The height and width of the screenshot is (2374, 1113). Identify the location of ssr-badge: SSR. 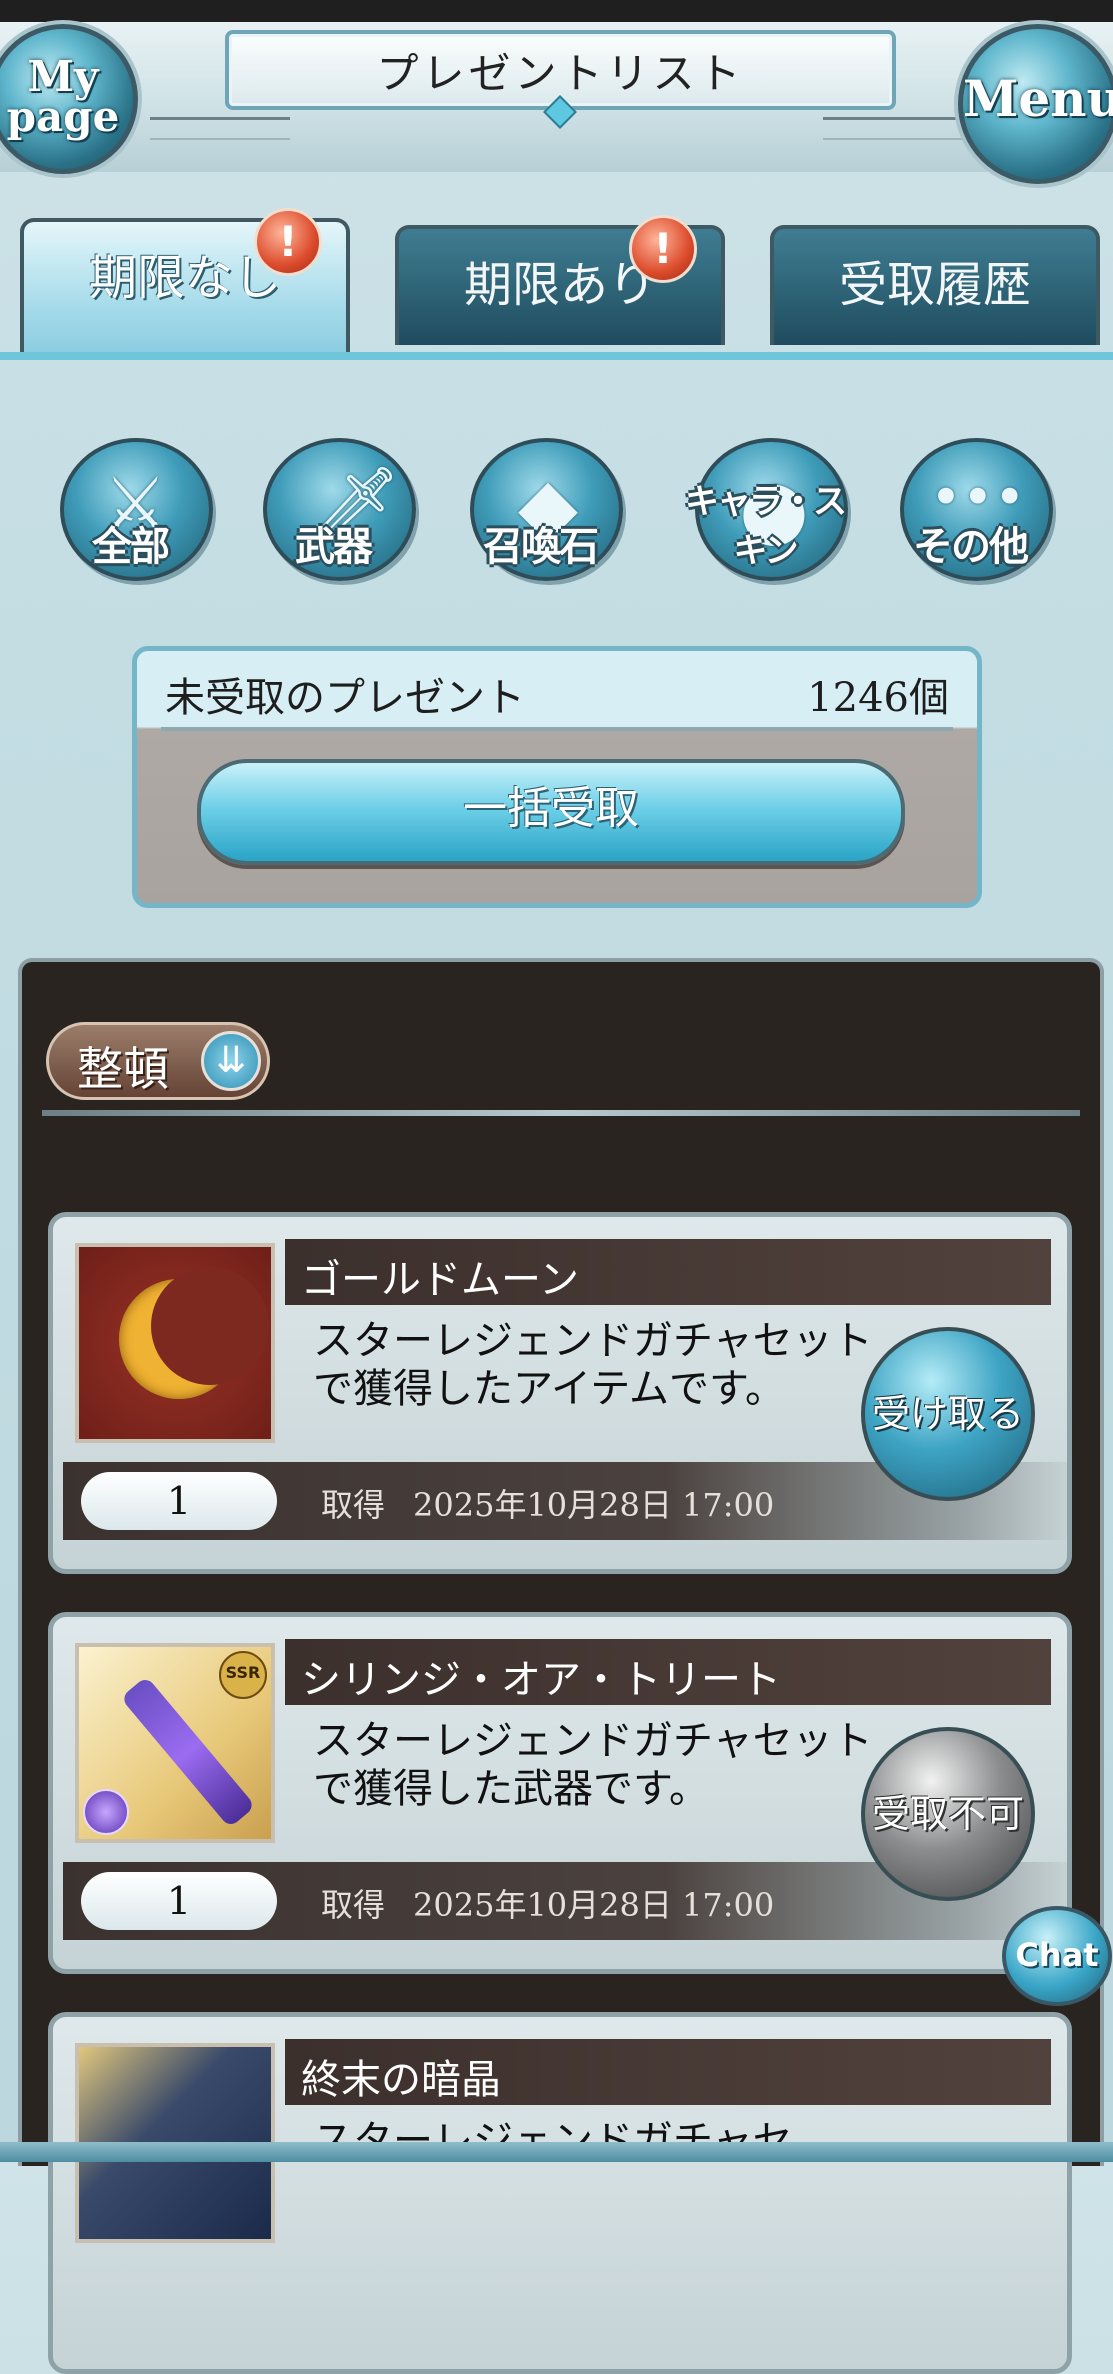
(243, 1675).